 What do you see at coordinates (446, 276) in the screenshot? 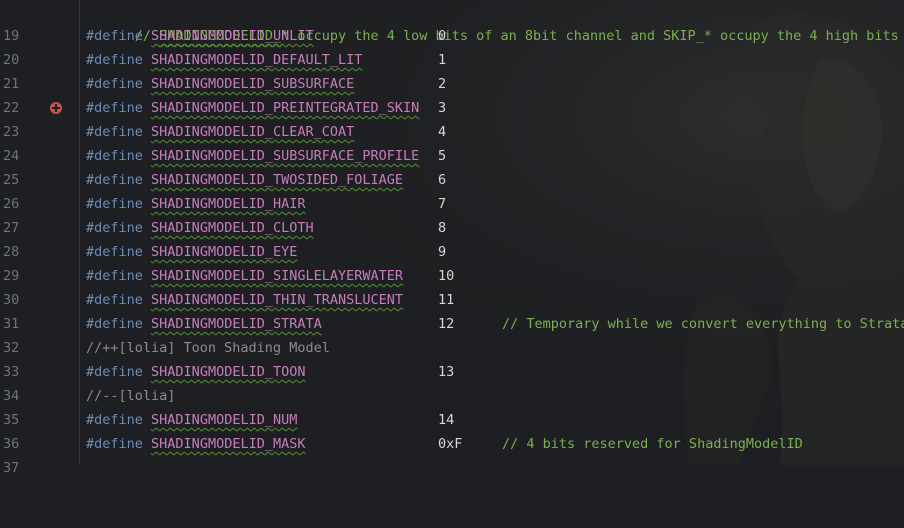
I see `macro-value: 10` at bounding box center [446, 276].